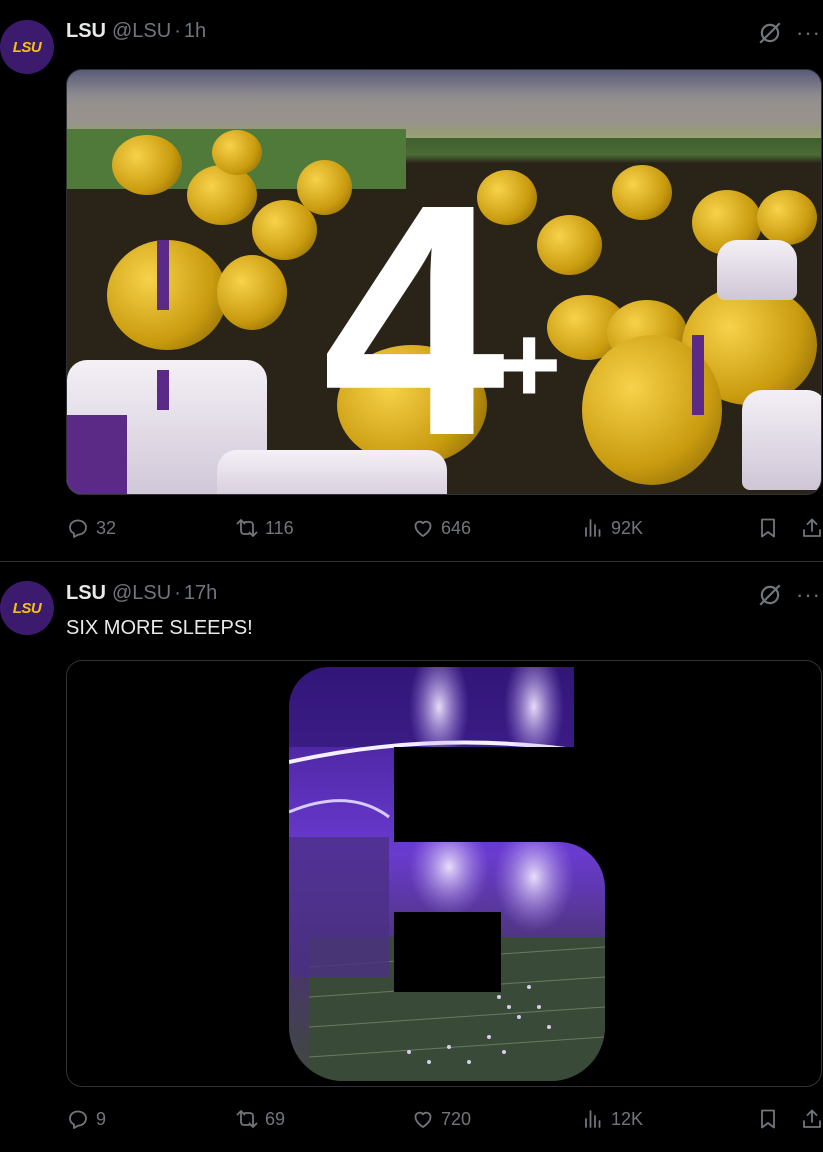 The width and height of the screenshot is (823, 1152). I want to click on stadium-stands, so click(444, 104).